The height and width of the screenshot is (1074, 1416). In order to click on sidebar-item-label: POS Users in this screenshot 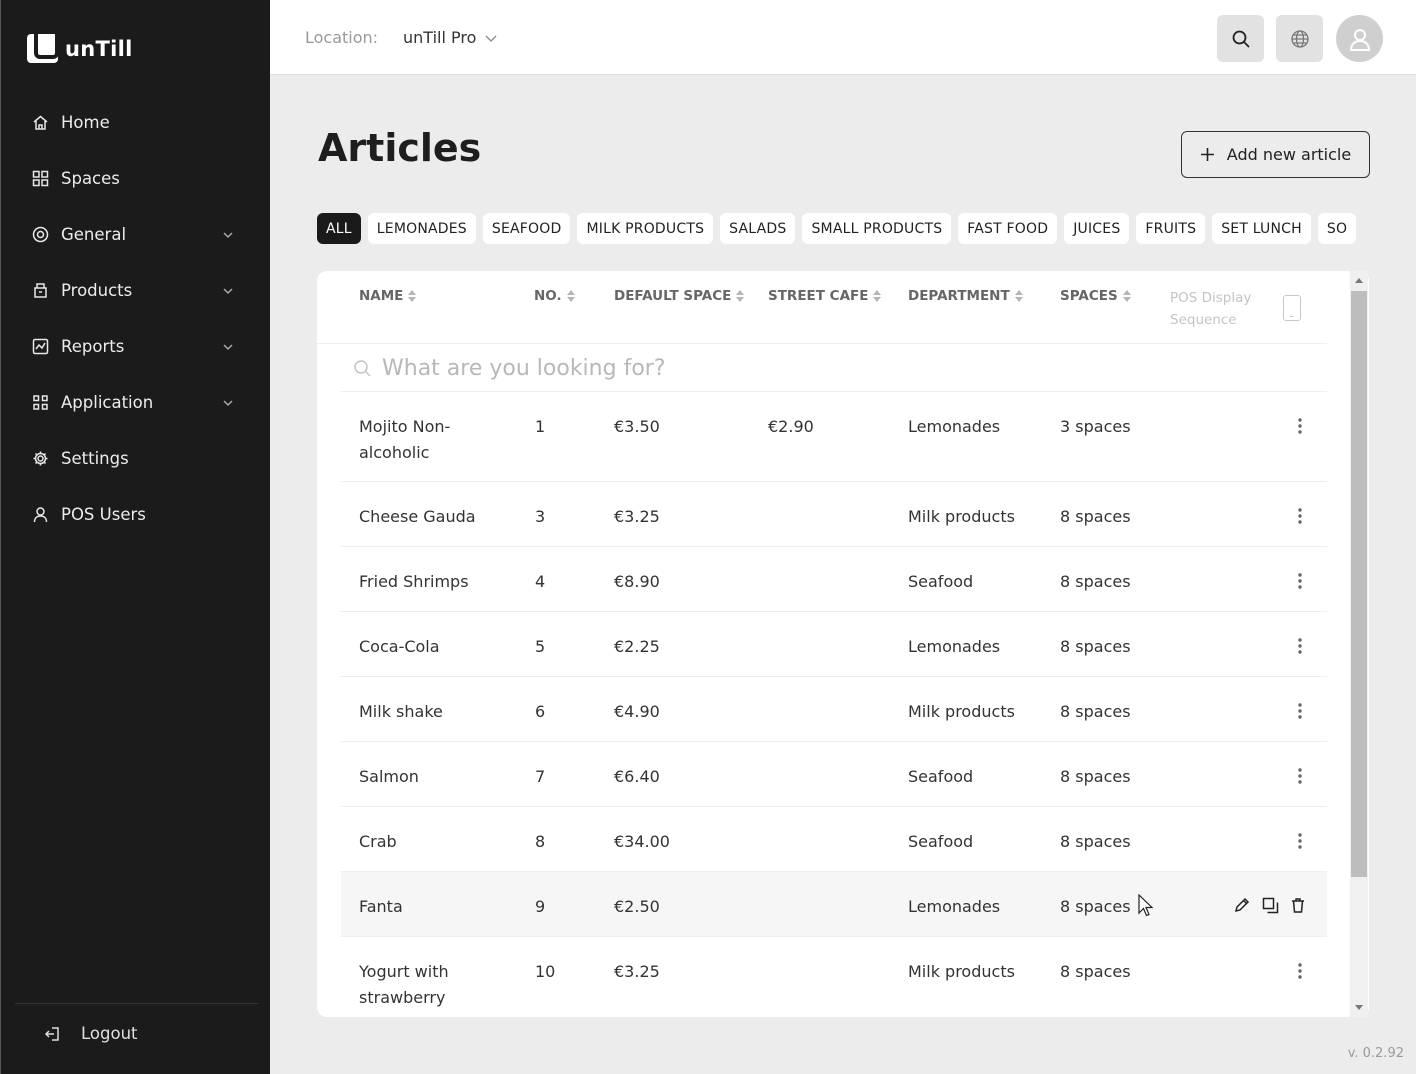, I will do `click(103, 514)`.